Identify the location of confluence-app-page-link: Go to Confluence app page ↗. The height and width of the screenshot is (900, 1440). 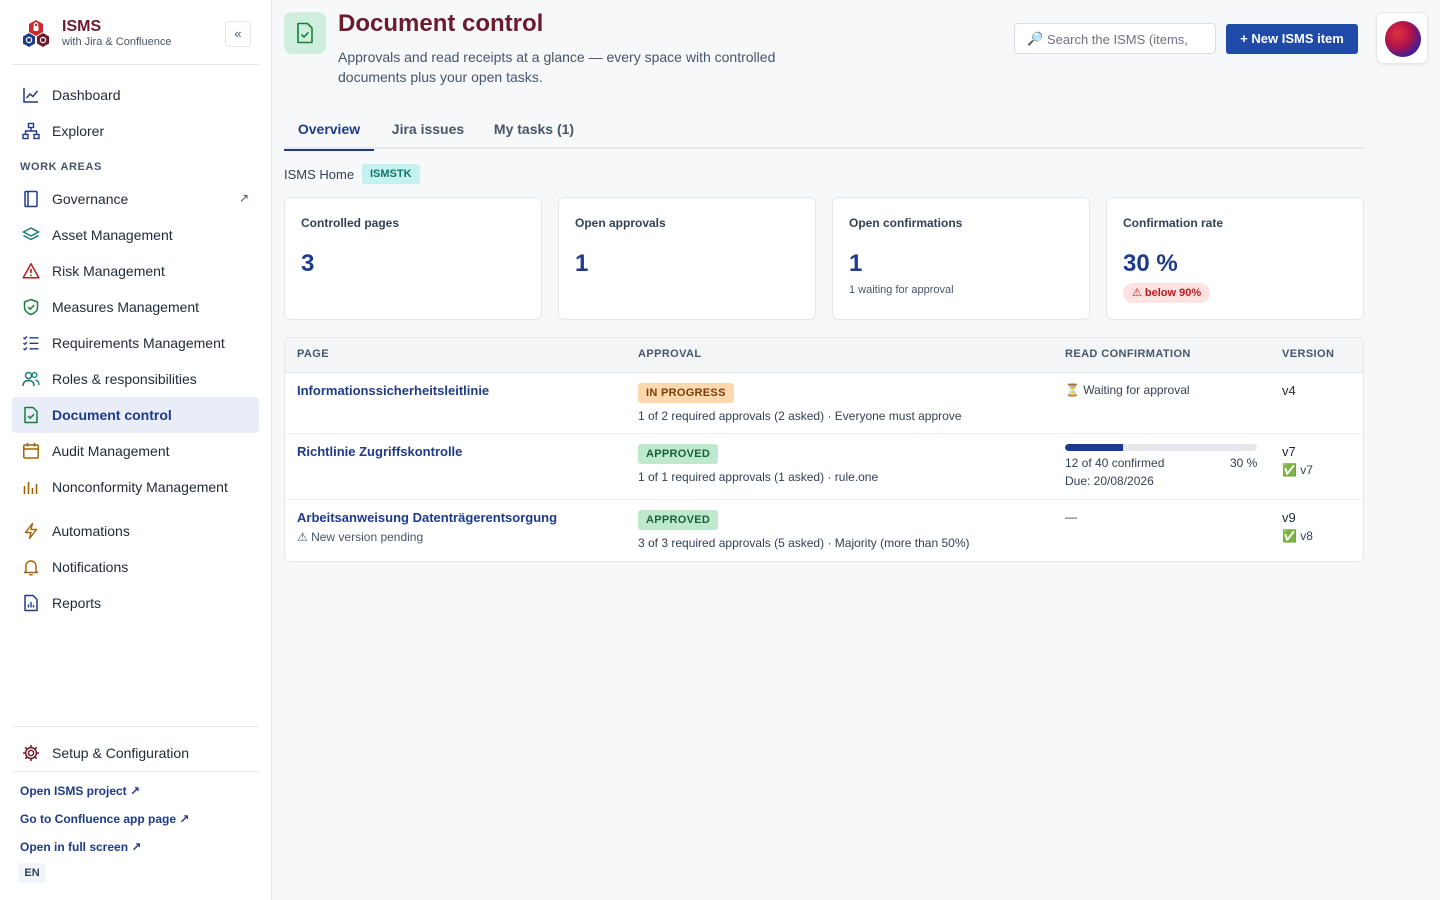
(104, 819).